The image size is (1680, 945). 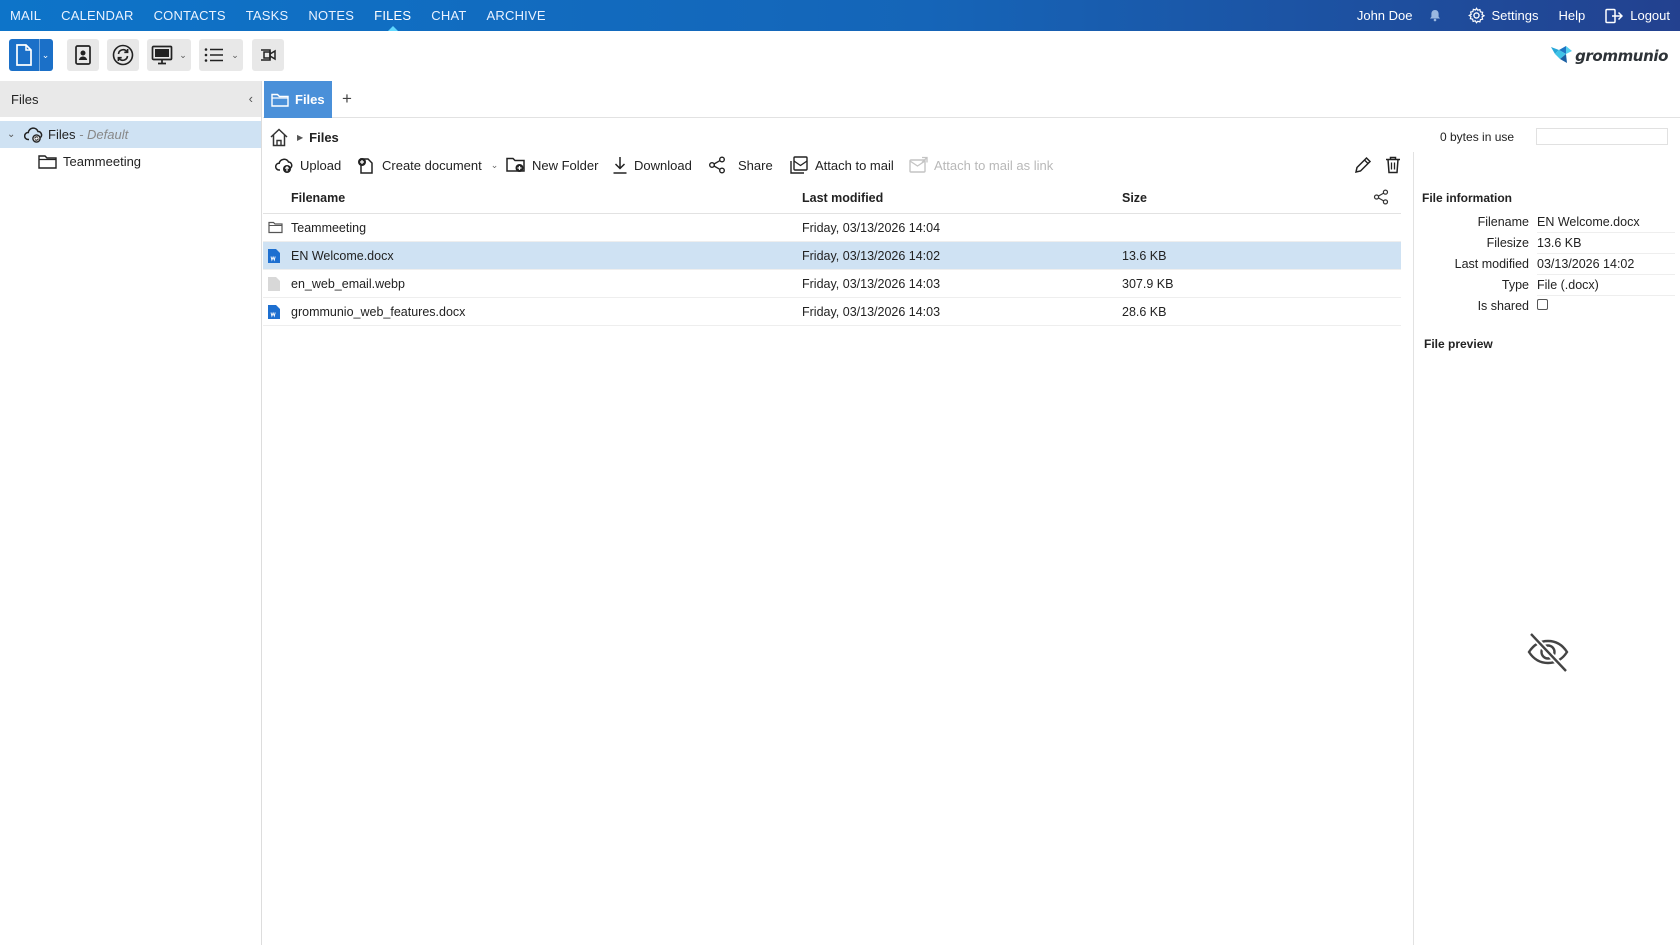 What do you see at coordinates (1458, 344) in the screenshot?
I see `file-preview-title: File preview` at bounding box center [1458, 344].